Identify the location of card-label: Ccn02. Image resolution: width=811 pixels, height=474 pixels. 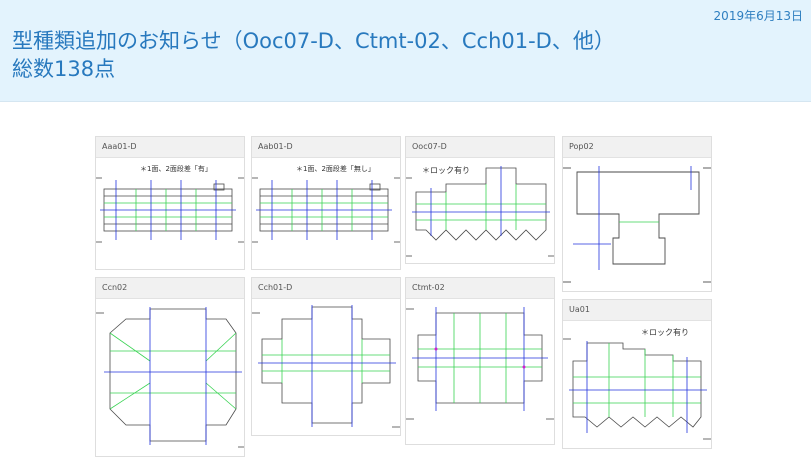
(170, 288).